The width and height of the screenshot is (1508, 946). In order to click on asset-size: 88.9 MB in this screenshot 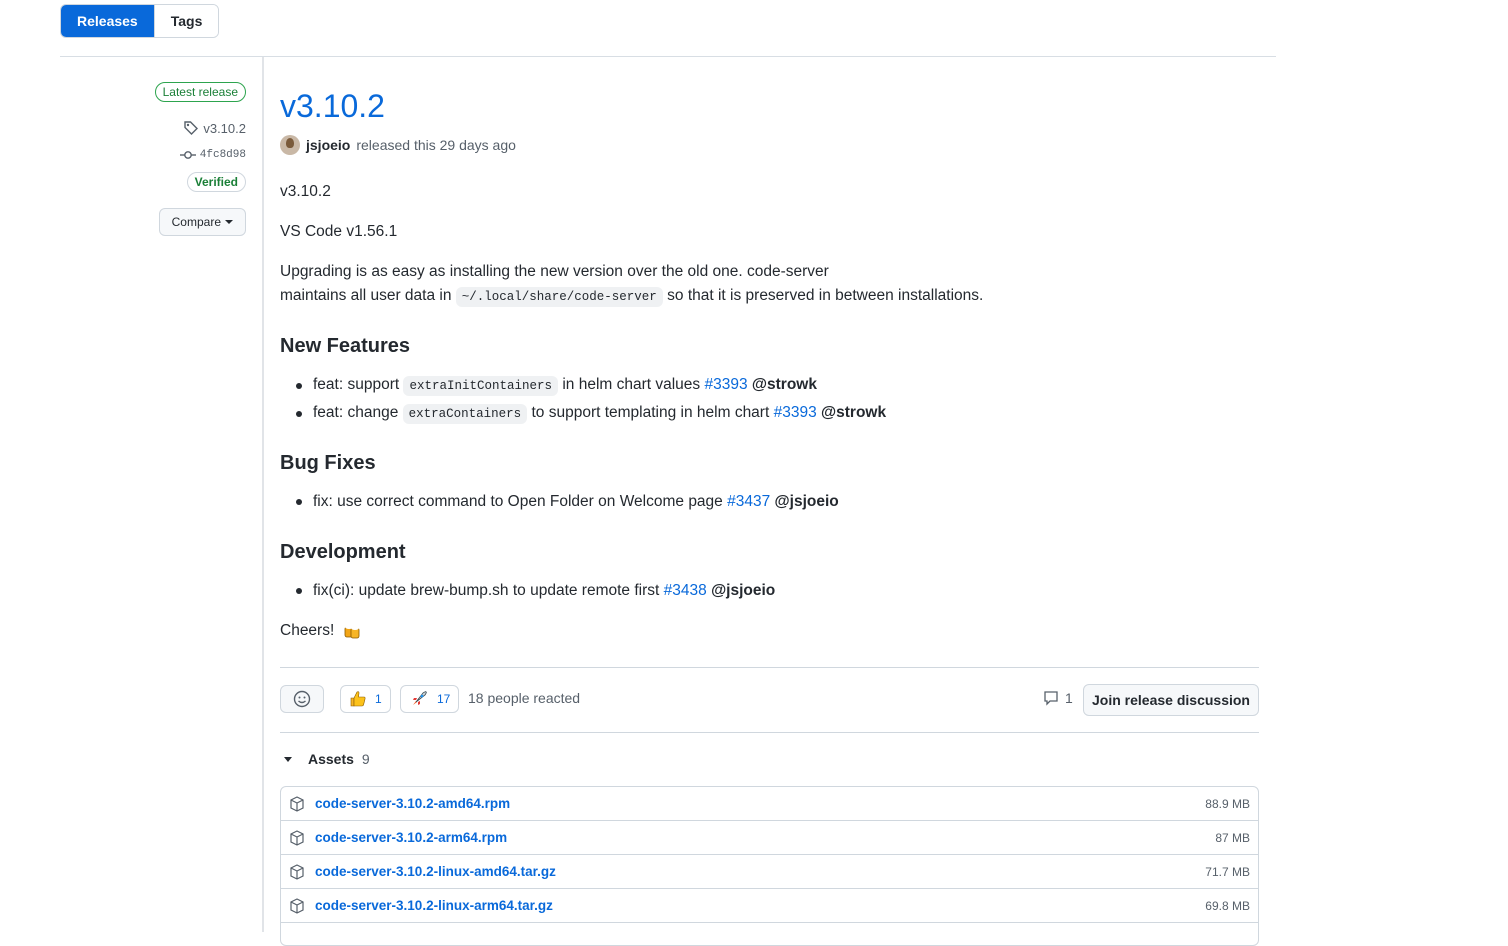, I will do `click(1227, 803)`.